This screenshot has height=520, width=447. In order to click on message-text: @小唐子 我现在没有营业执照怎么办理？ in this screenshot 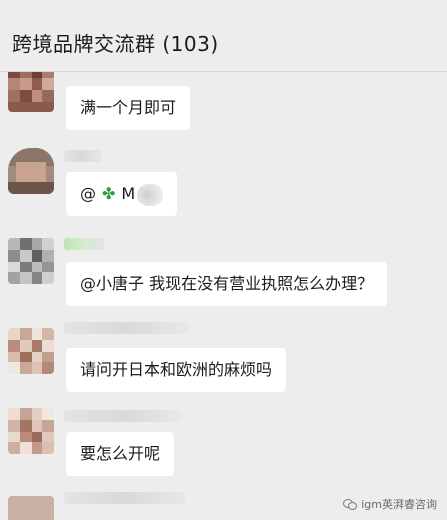, I will do `click(227, 283)`.